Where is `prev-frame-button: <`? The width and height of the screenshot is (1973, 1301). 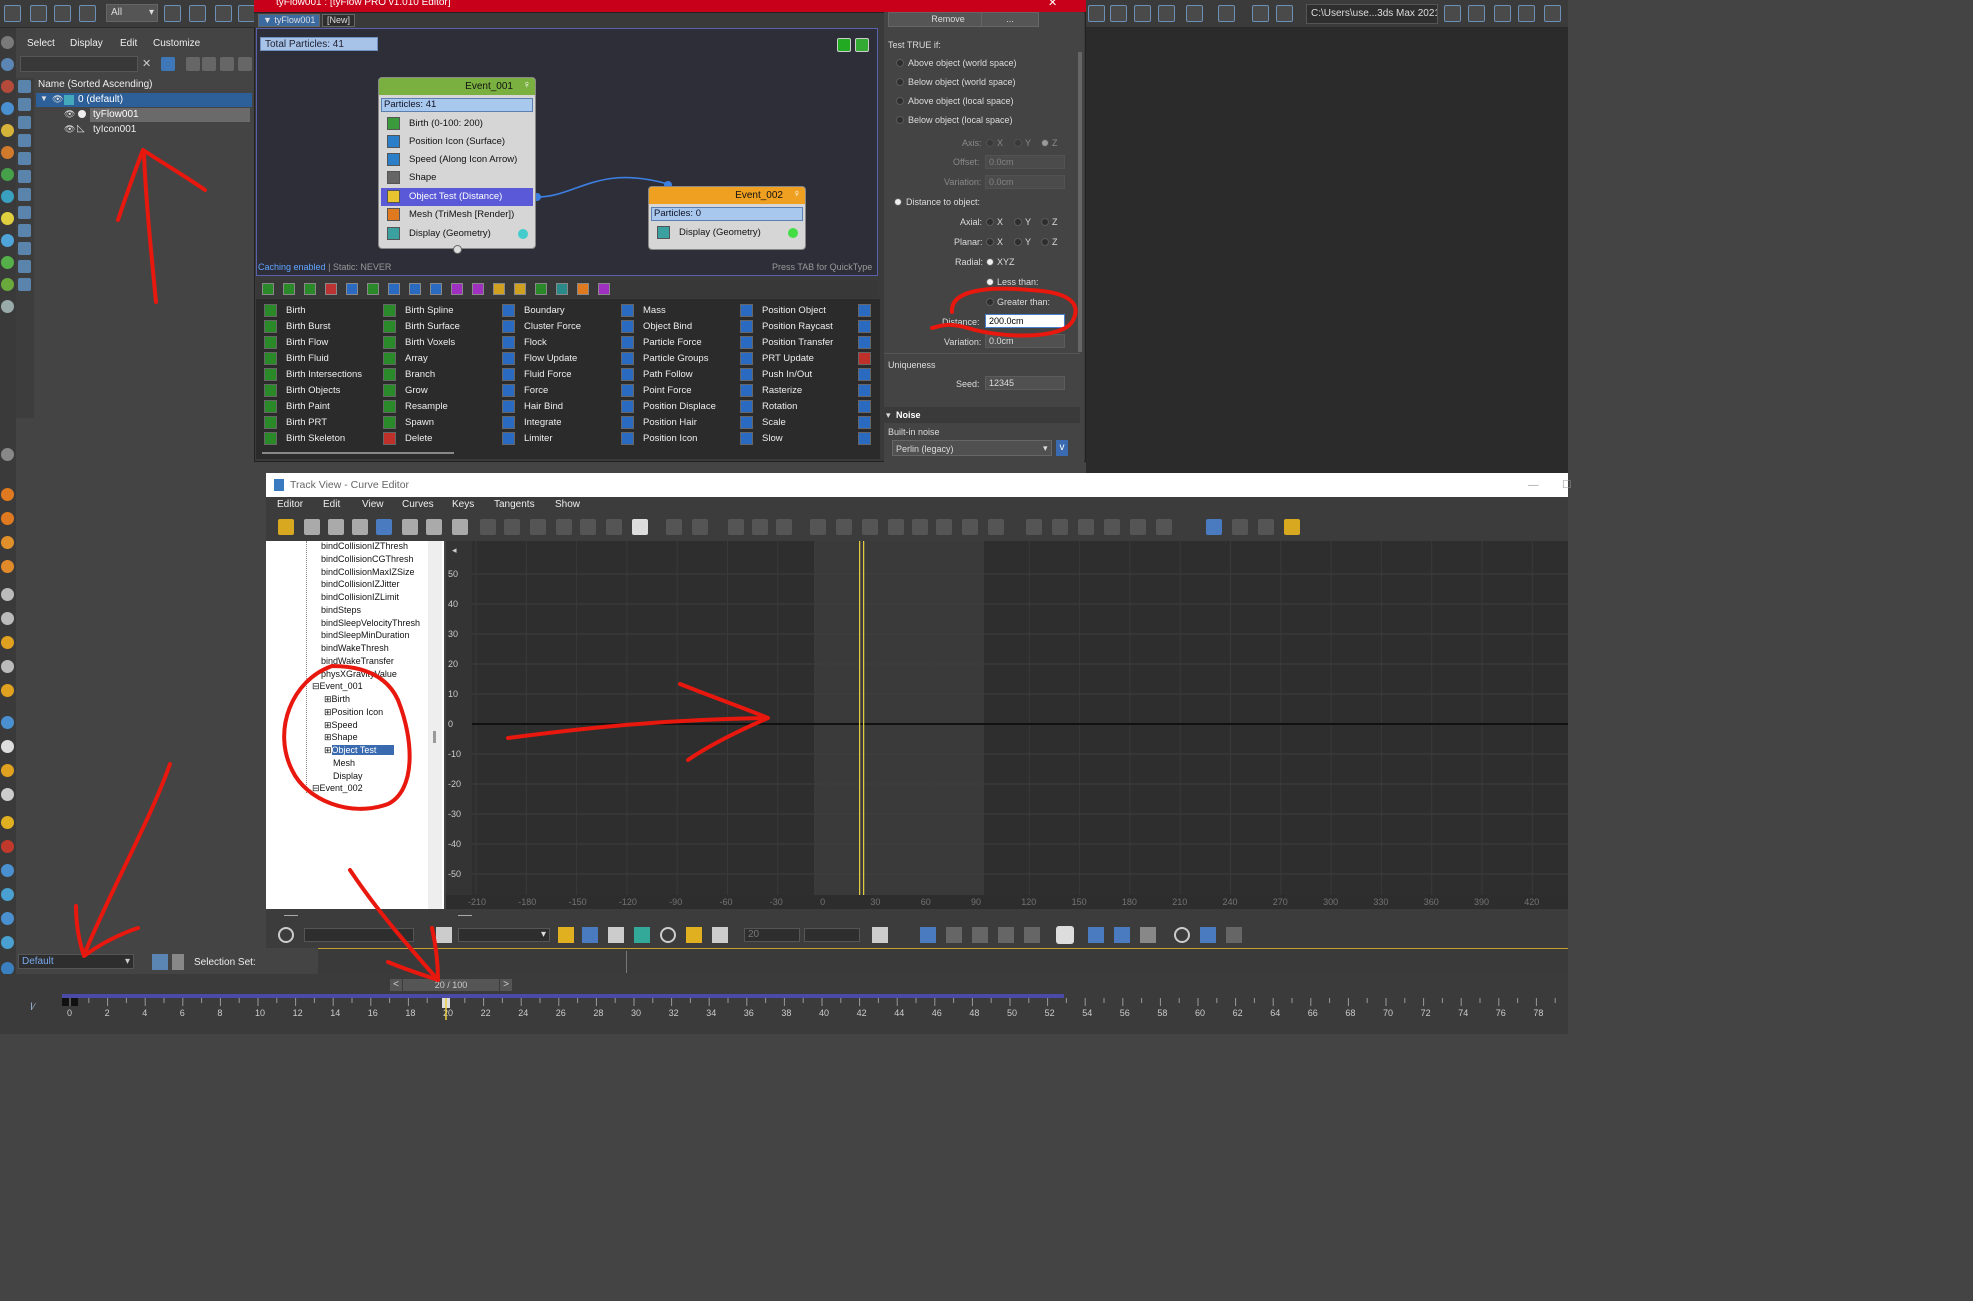 prev-frame-button: < is located at coordinates (396, 985).